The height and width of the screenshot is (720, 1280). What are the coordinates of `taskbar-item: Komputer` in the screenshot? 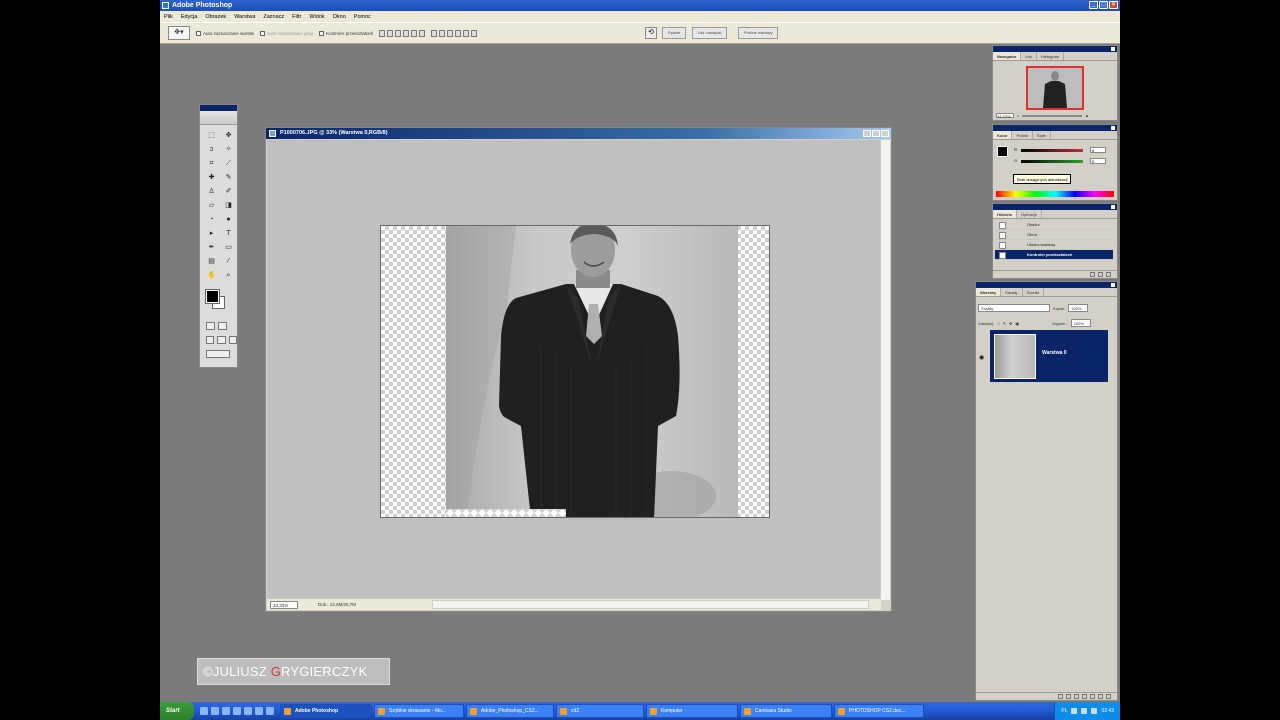 It's located at (692, 711).